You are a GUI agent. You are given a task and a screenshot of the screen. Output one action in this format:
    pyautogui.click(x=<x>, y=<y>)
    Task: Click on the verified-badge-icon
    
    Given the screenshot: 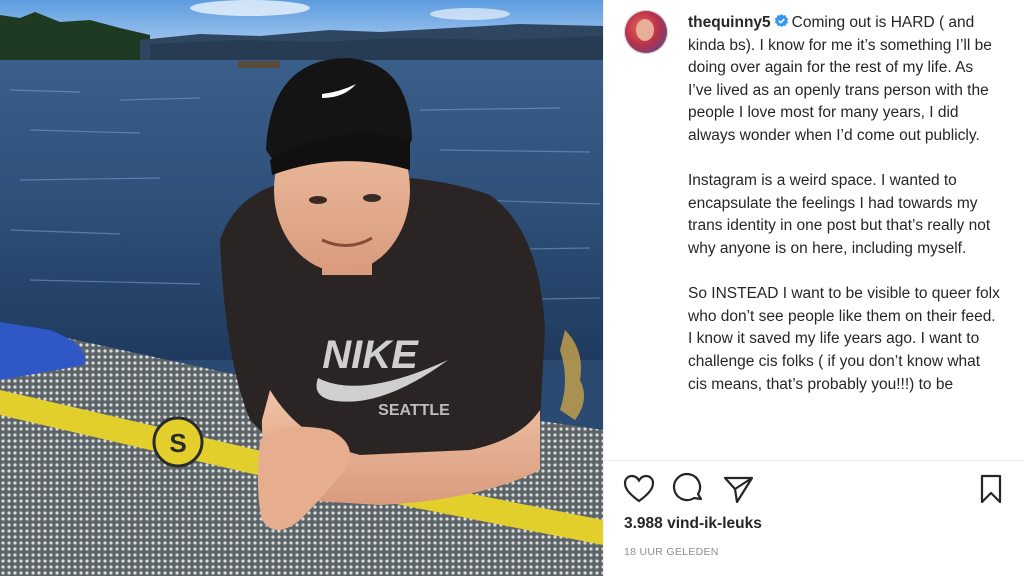 What is the action you would take?
    pyautogui.click(x=781, y=21)
    